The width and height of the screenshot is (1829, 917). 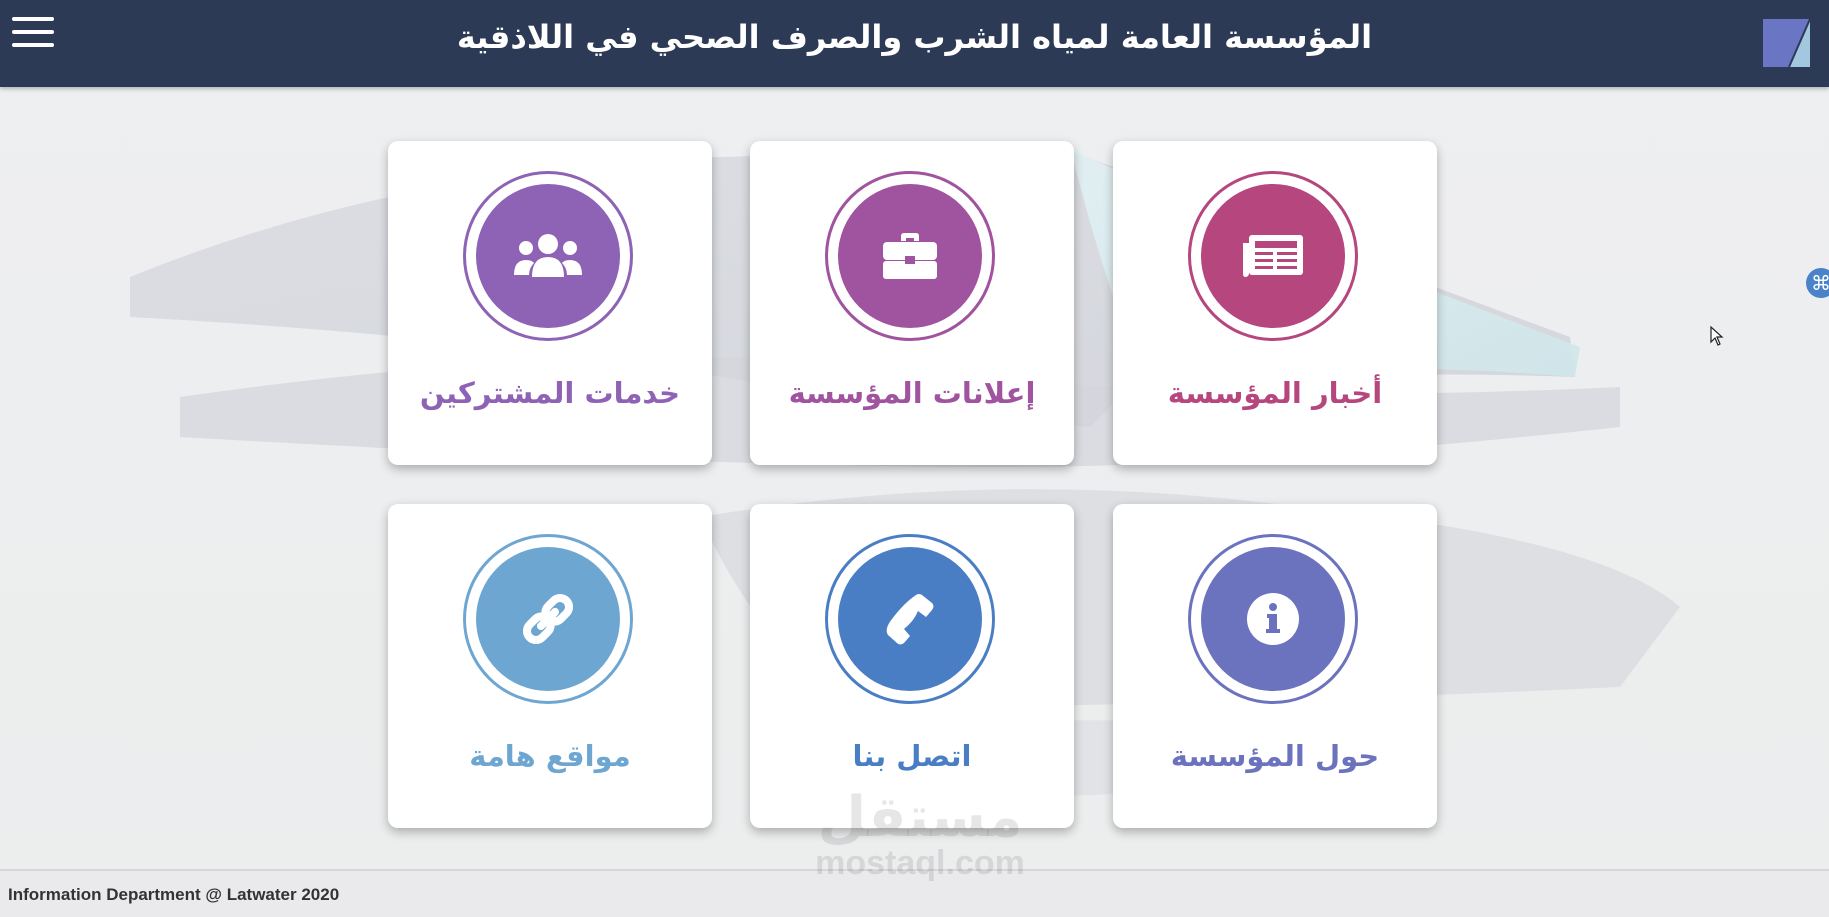 I want to click on tile-institution-news: أخبار المؤسسة, so click(x=1275, y=303).